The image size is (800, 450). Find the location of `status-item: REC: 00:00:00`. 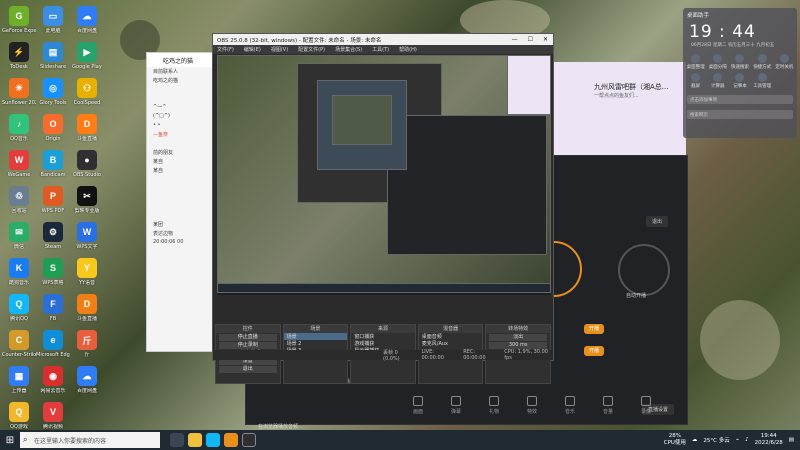

status-item: REC: 00:00:00 is located at coordinates (479, 355).